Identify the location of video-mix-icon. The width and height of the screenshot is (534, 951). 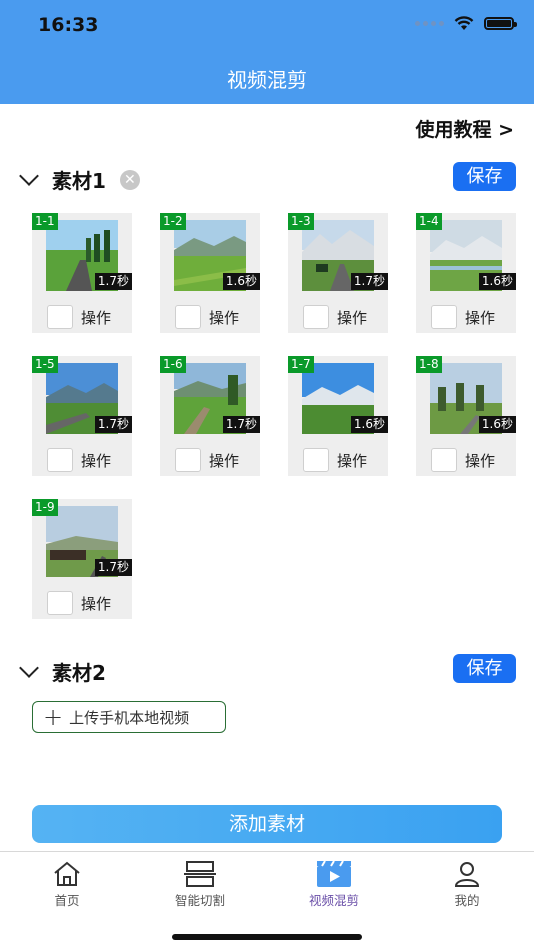
(334, 874).